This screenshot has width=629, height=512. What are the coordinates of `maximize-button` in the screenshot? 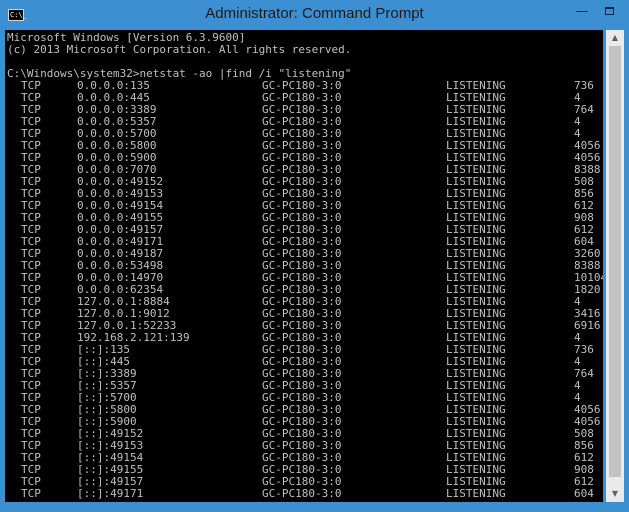 It's located at (609, 12).